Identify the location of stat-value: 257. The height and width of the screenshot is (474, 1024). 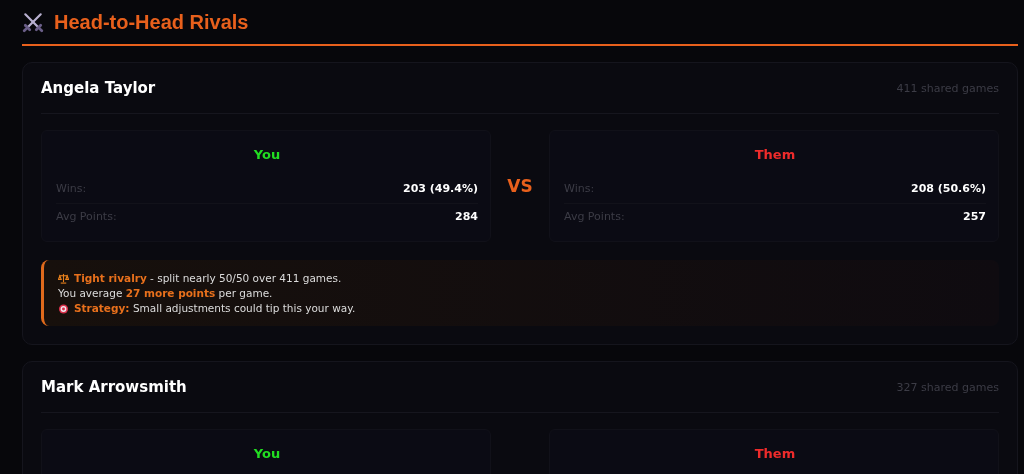
(974, 216).